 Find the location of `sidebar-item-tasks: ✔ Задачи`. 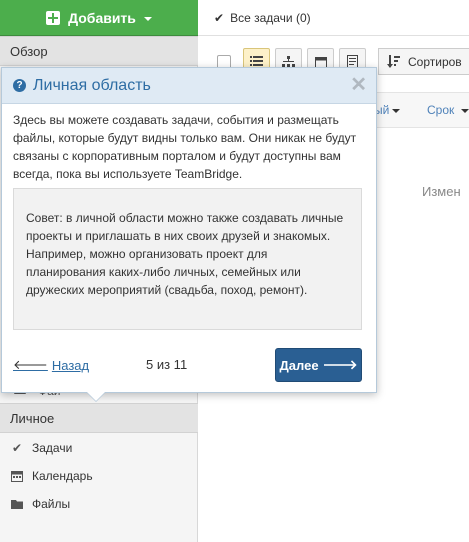

sidebar-item-tasks: ✔ Задачи is located at coordinates (99, 448).